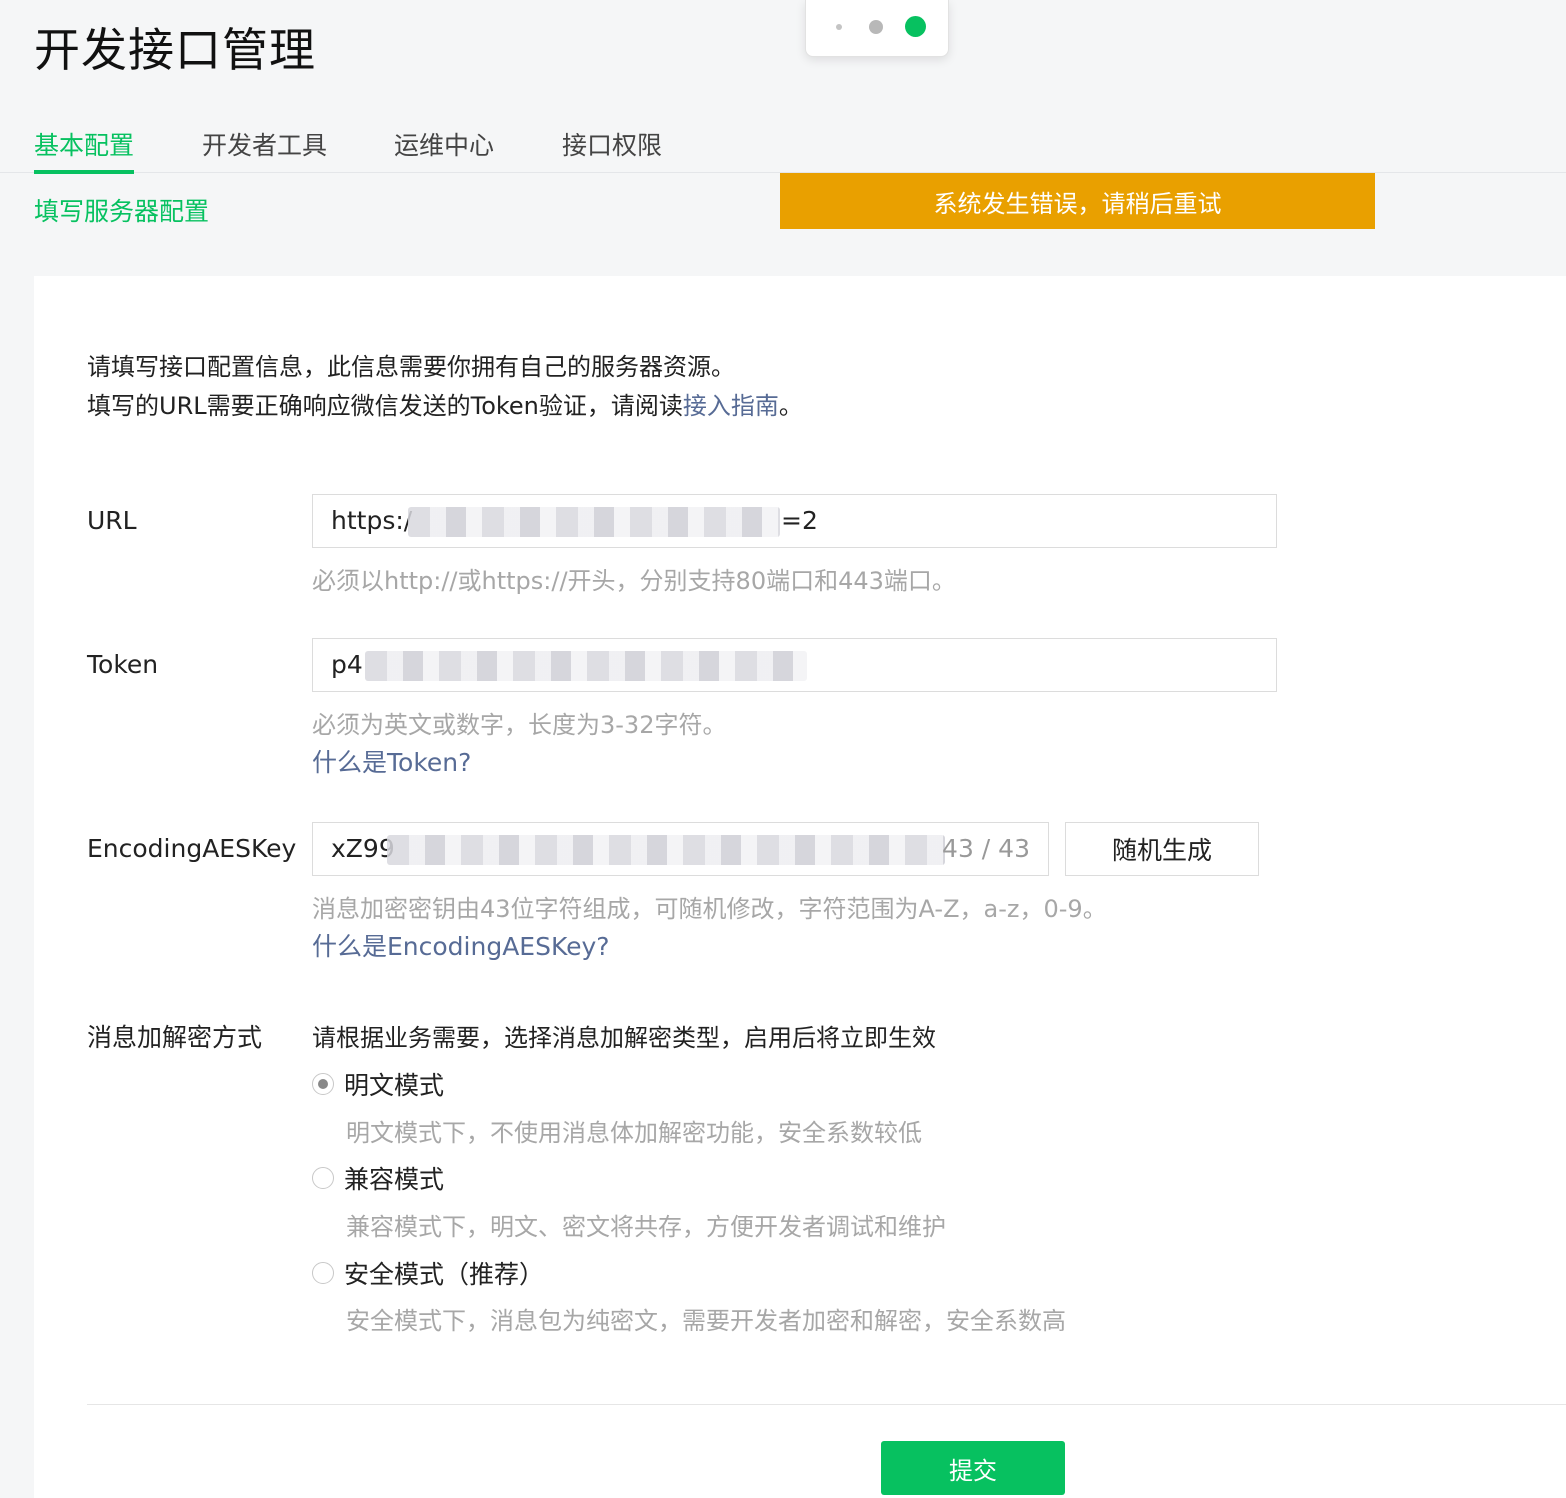 The height and width of the screenshot is (1498, 1566). What do you see at coordinates (175, 50) in the screenshot?
I see `page-title: 开发接口管理` at bounding box center [175, 50].